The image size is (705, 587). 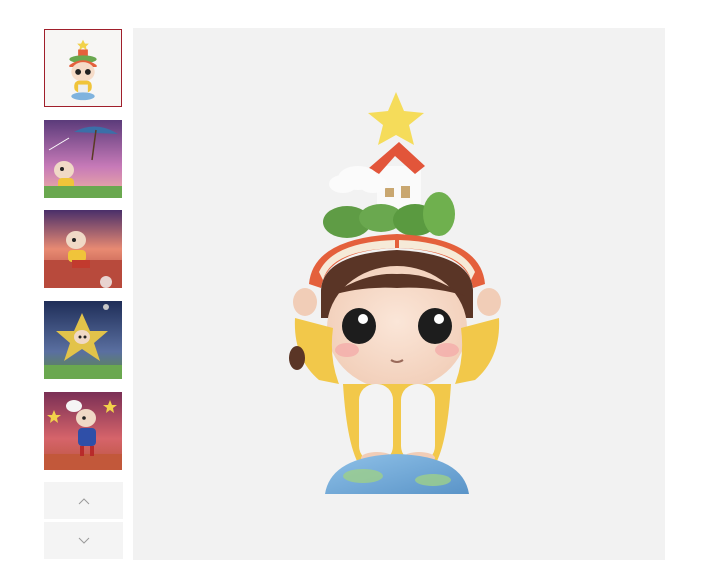 I want to click on scroll-down-button, so click(x=83, y=540).